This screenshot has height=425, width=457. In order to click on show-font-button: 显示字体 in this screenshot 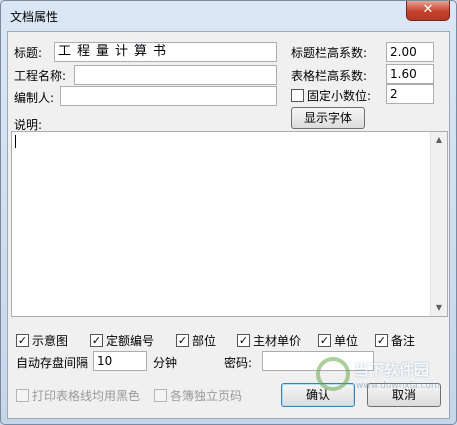, I will do `click(328, 118)`.